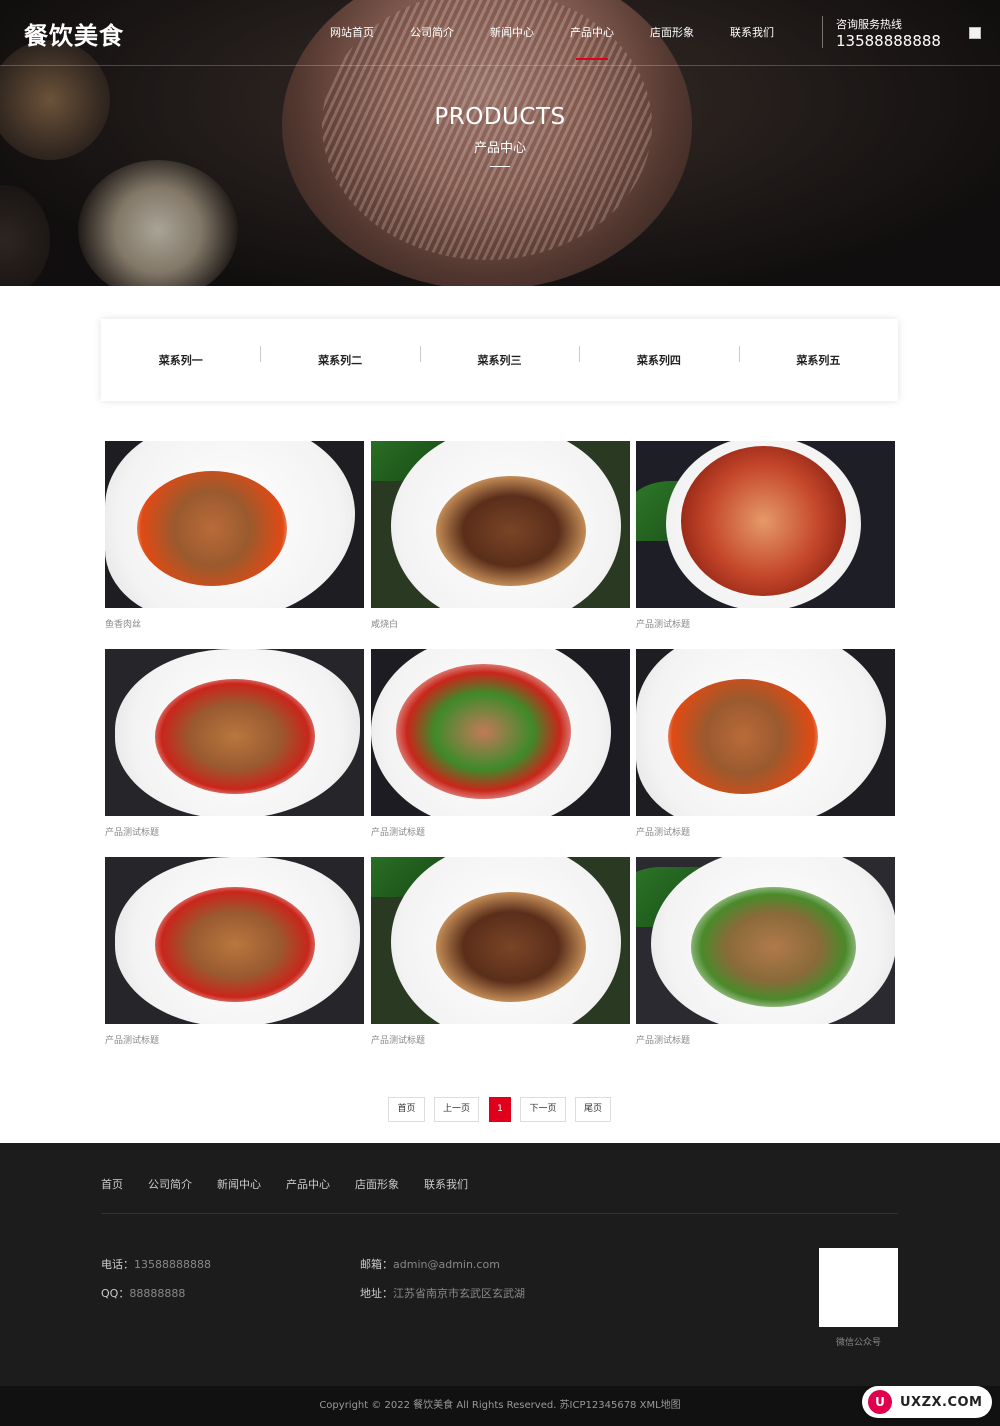 The height and width of the screenshot is (1426, 1000). What do you see at coordinates (377, 1184) in the screenshot?
I see `footer-nav-stores: 店面形象` at bounding box center [377, 1184].